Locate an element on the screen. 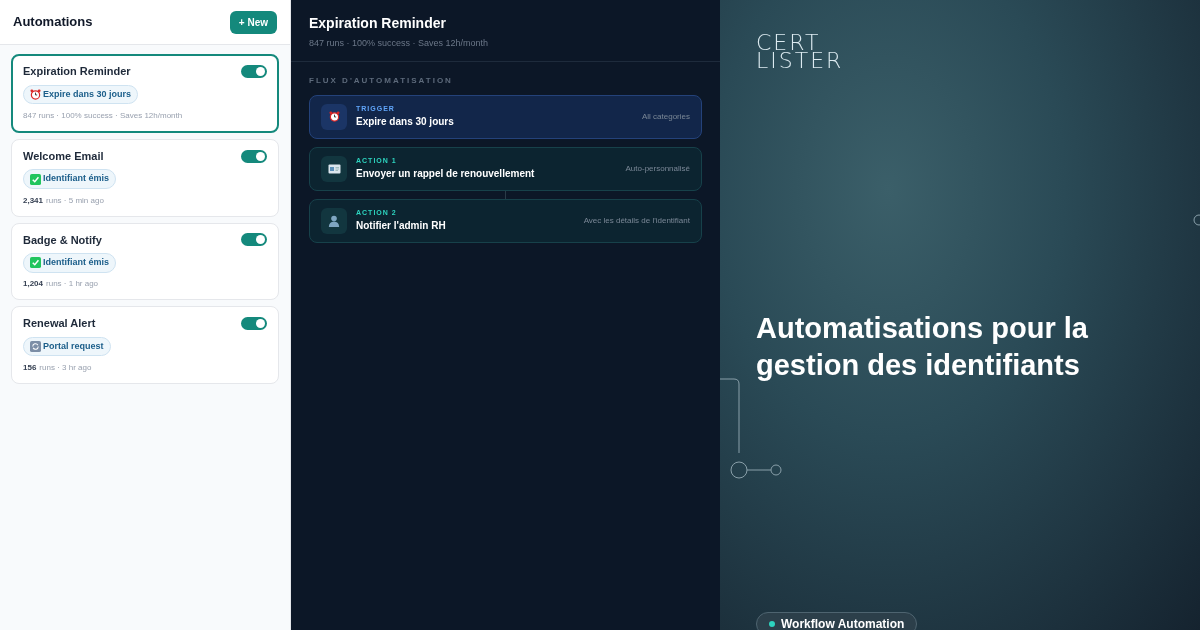  run-meta: runs · 1 hr ago is located at coordinates (72, 284).